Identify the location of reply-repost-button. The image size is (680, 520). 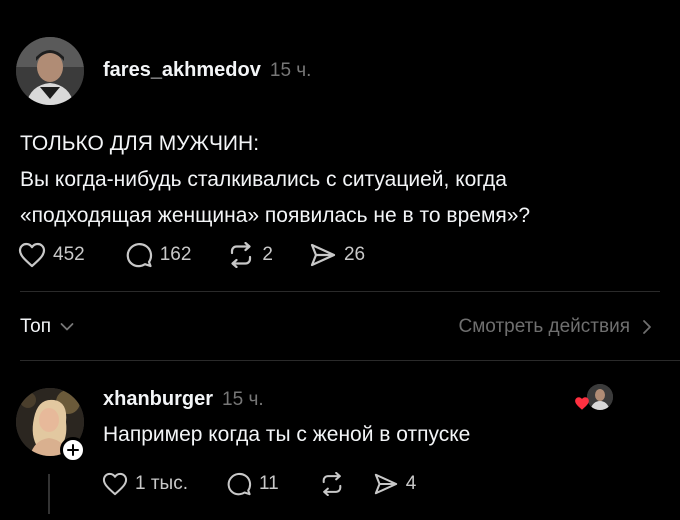
(332, 484).